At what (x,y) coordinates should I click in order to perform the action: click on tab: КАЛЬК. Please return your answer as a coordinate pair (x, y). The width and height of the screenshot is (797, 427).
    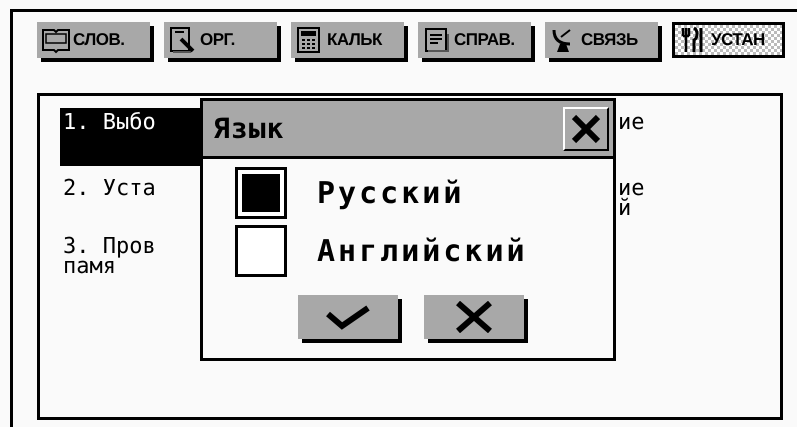
    Looking at the image, I should click on (347, 40).